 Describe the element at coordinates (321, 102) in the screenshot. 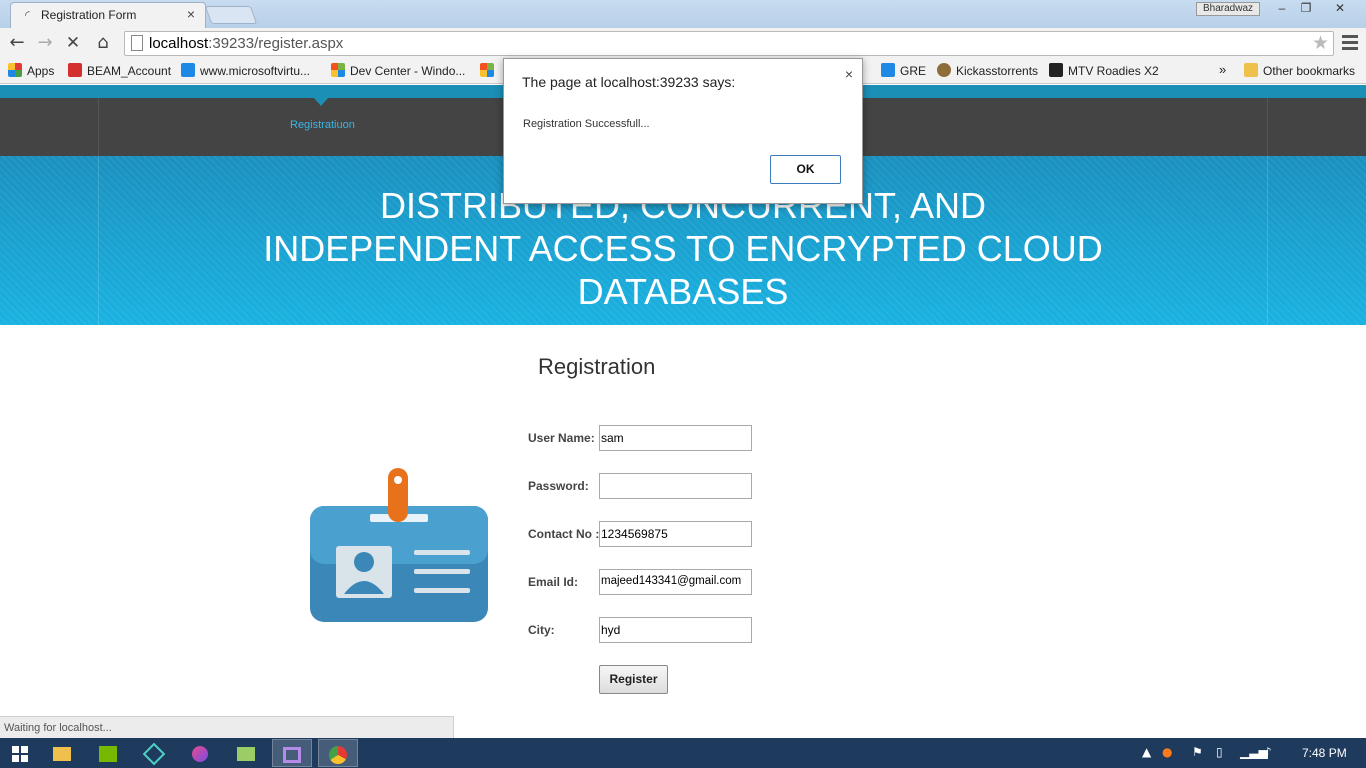

I see `active-nav-marker` at that location.